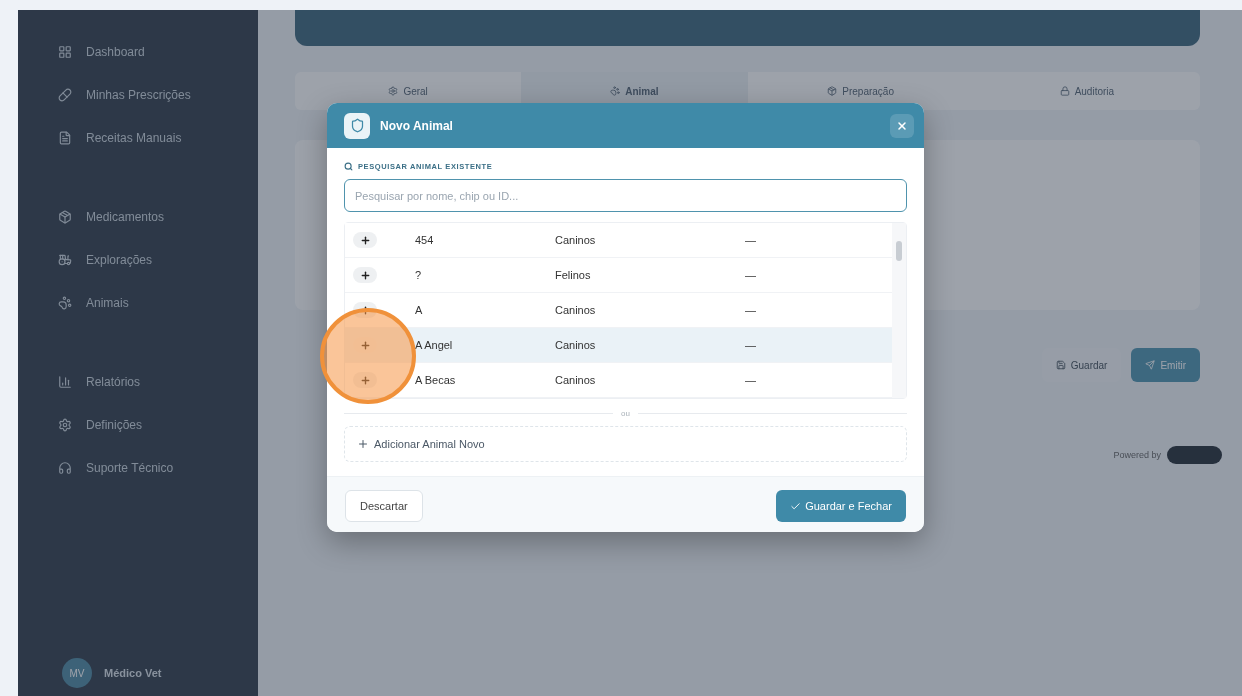  Describe the element at coordinates (133, 673) in the screenshot. I see `user-name: Médico Vet` at that location.